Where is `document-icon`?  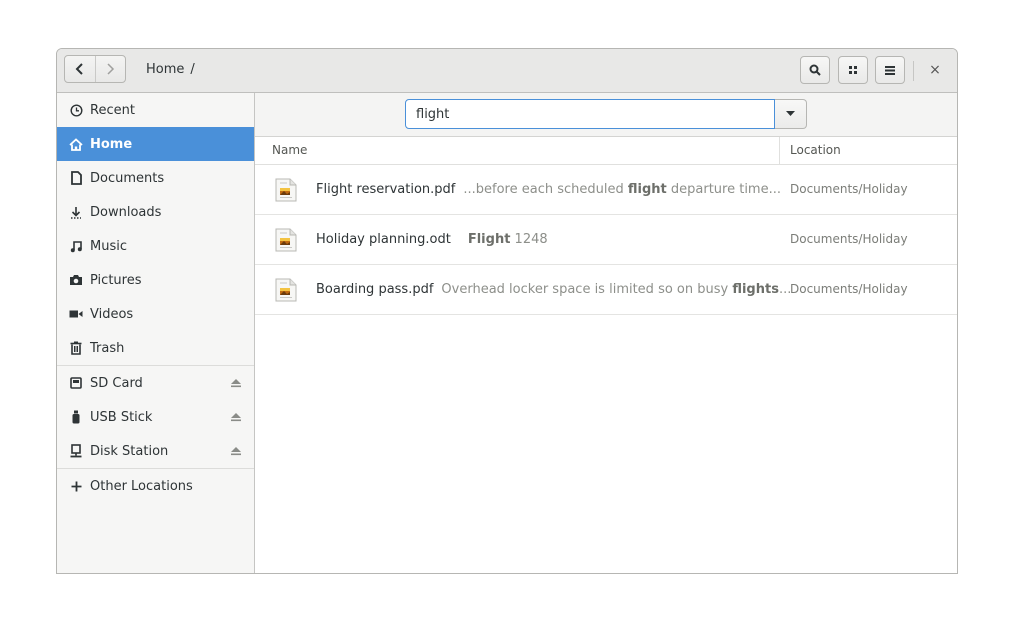
document-icon is located at coordinates (76, 178).